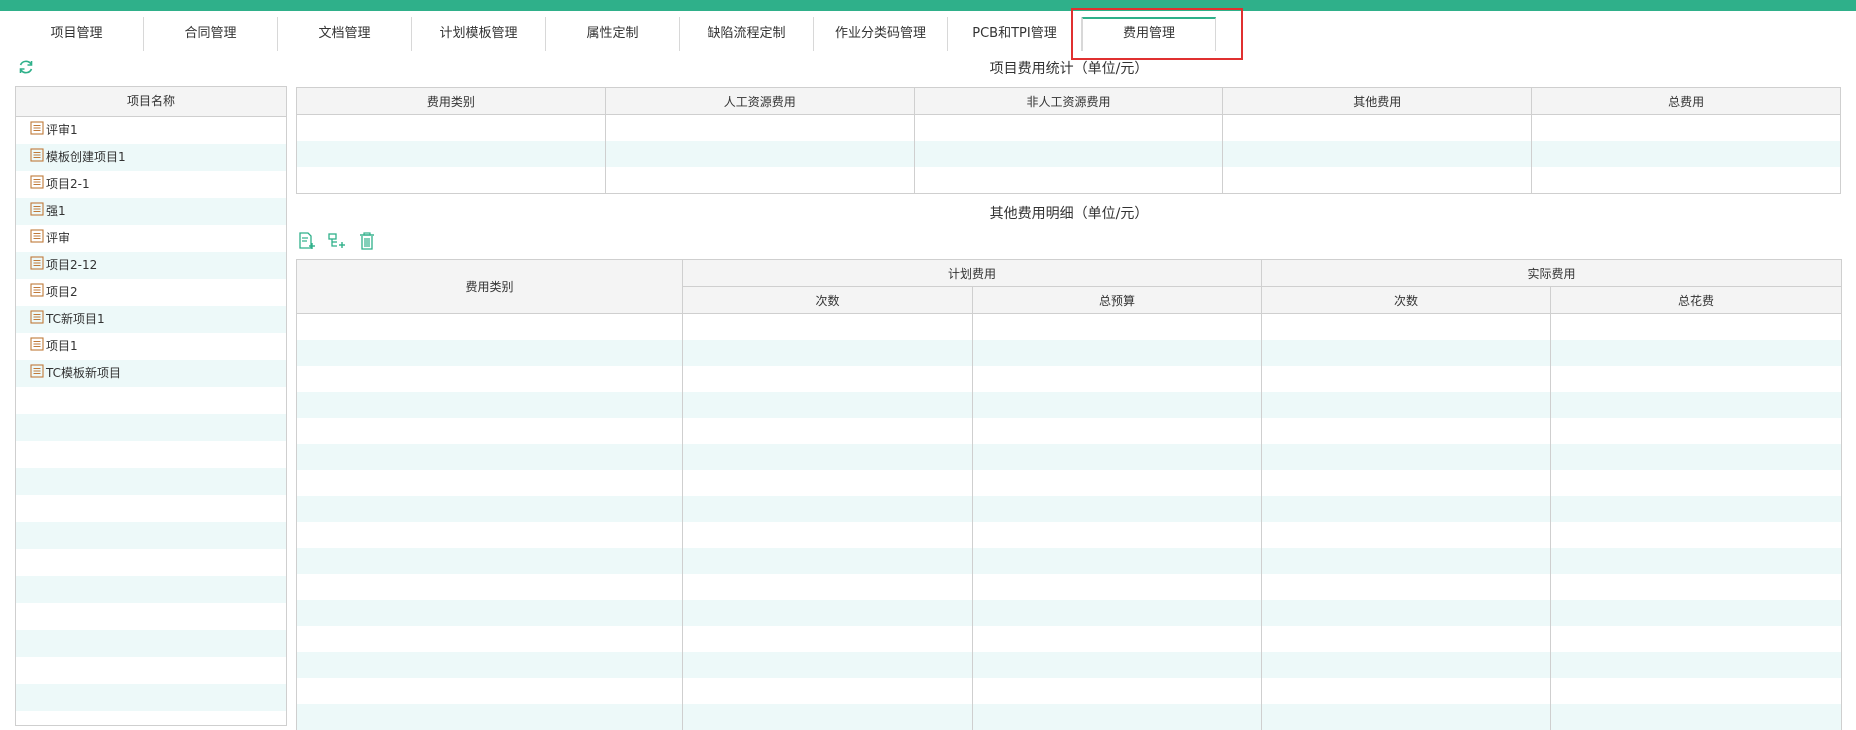 This screenshot has width=1856, height=730. I want to click on col-total-cost: 总费用, so click(1686, 101).